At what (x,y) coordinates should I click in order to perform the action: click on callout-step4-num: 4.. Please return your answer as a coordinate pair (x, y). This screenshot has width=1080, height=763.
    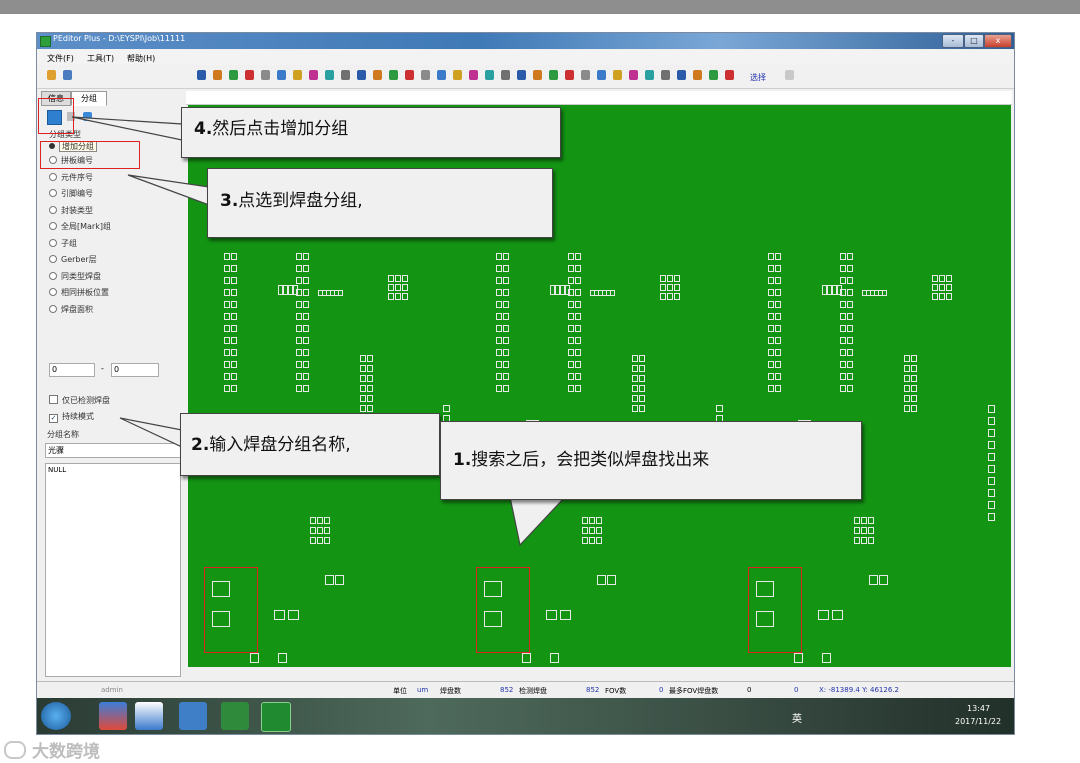
    Looking at the image, I should click on (203, 129).